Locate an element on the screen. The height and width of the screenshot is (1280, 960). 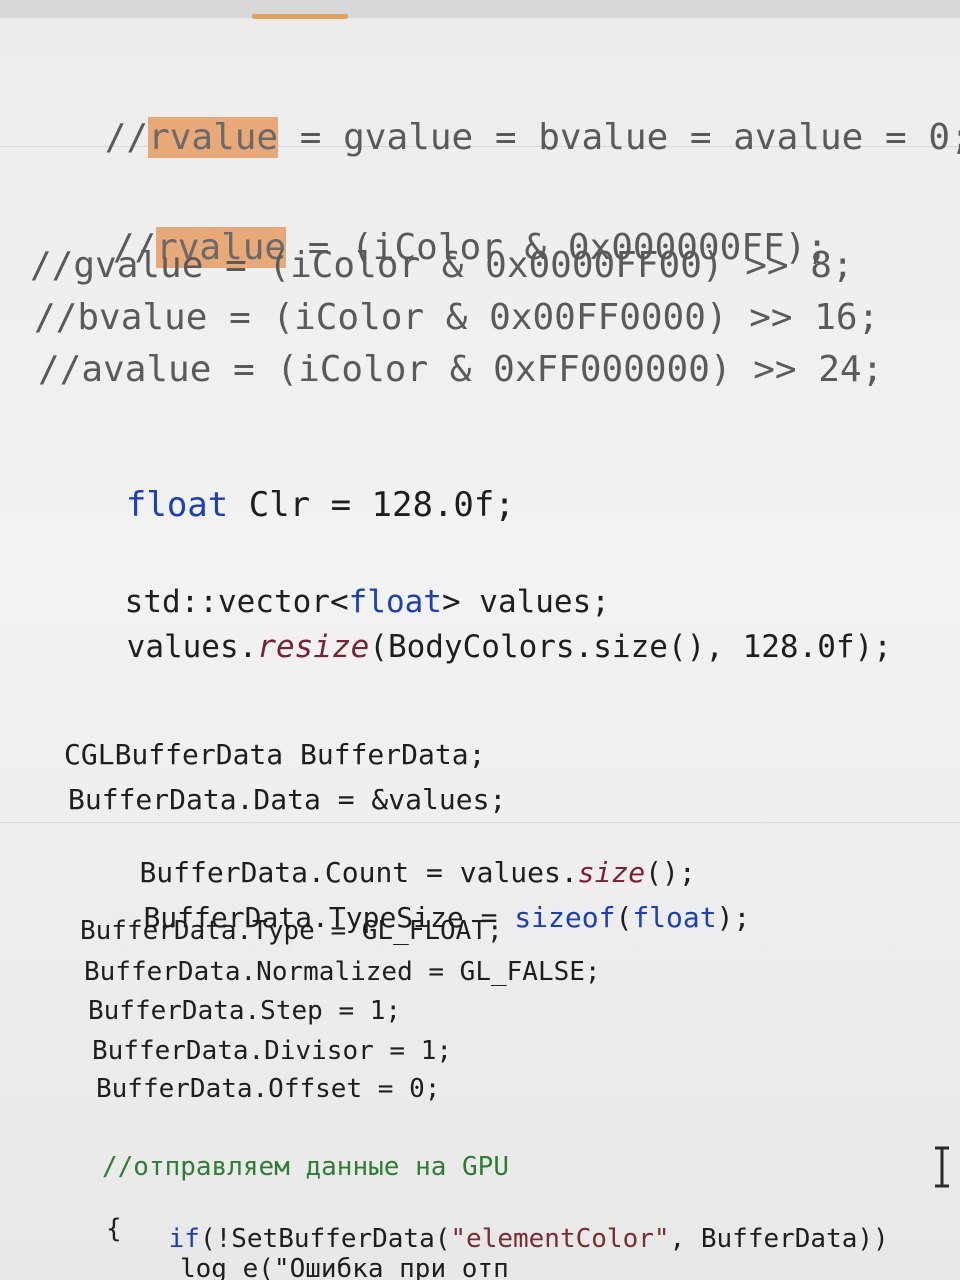
code-line: //avalue = (iColor & 0xFF000000) >> 24; is located at coordinates (461, 369).